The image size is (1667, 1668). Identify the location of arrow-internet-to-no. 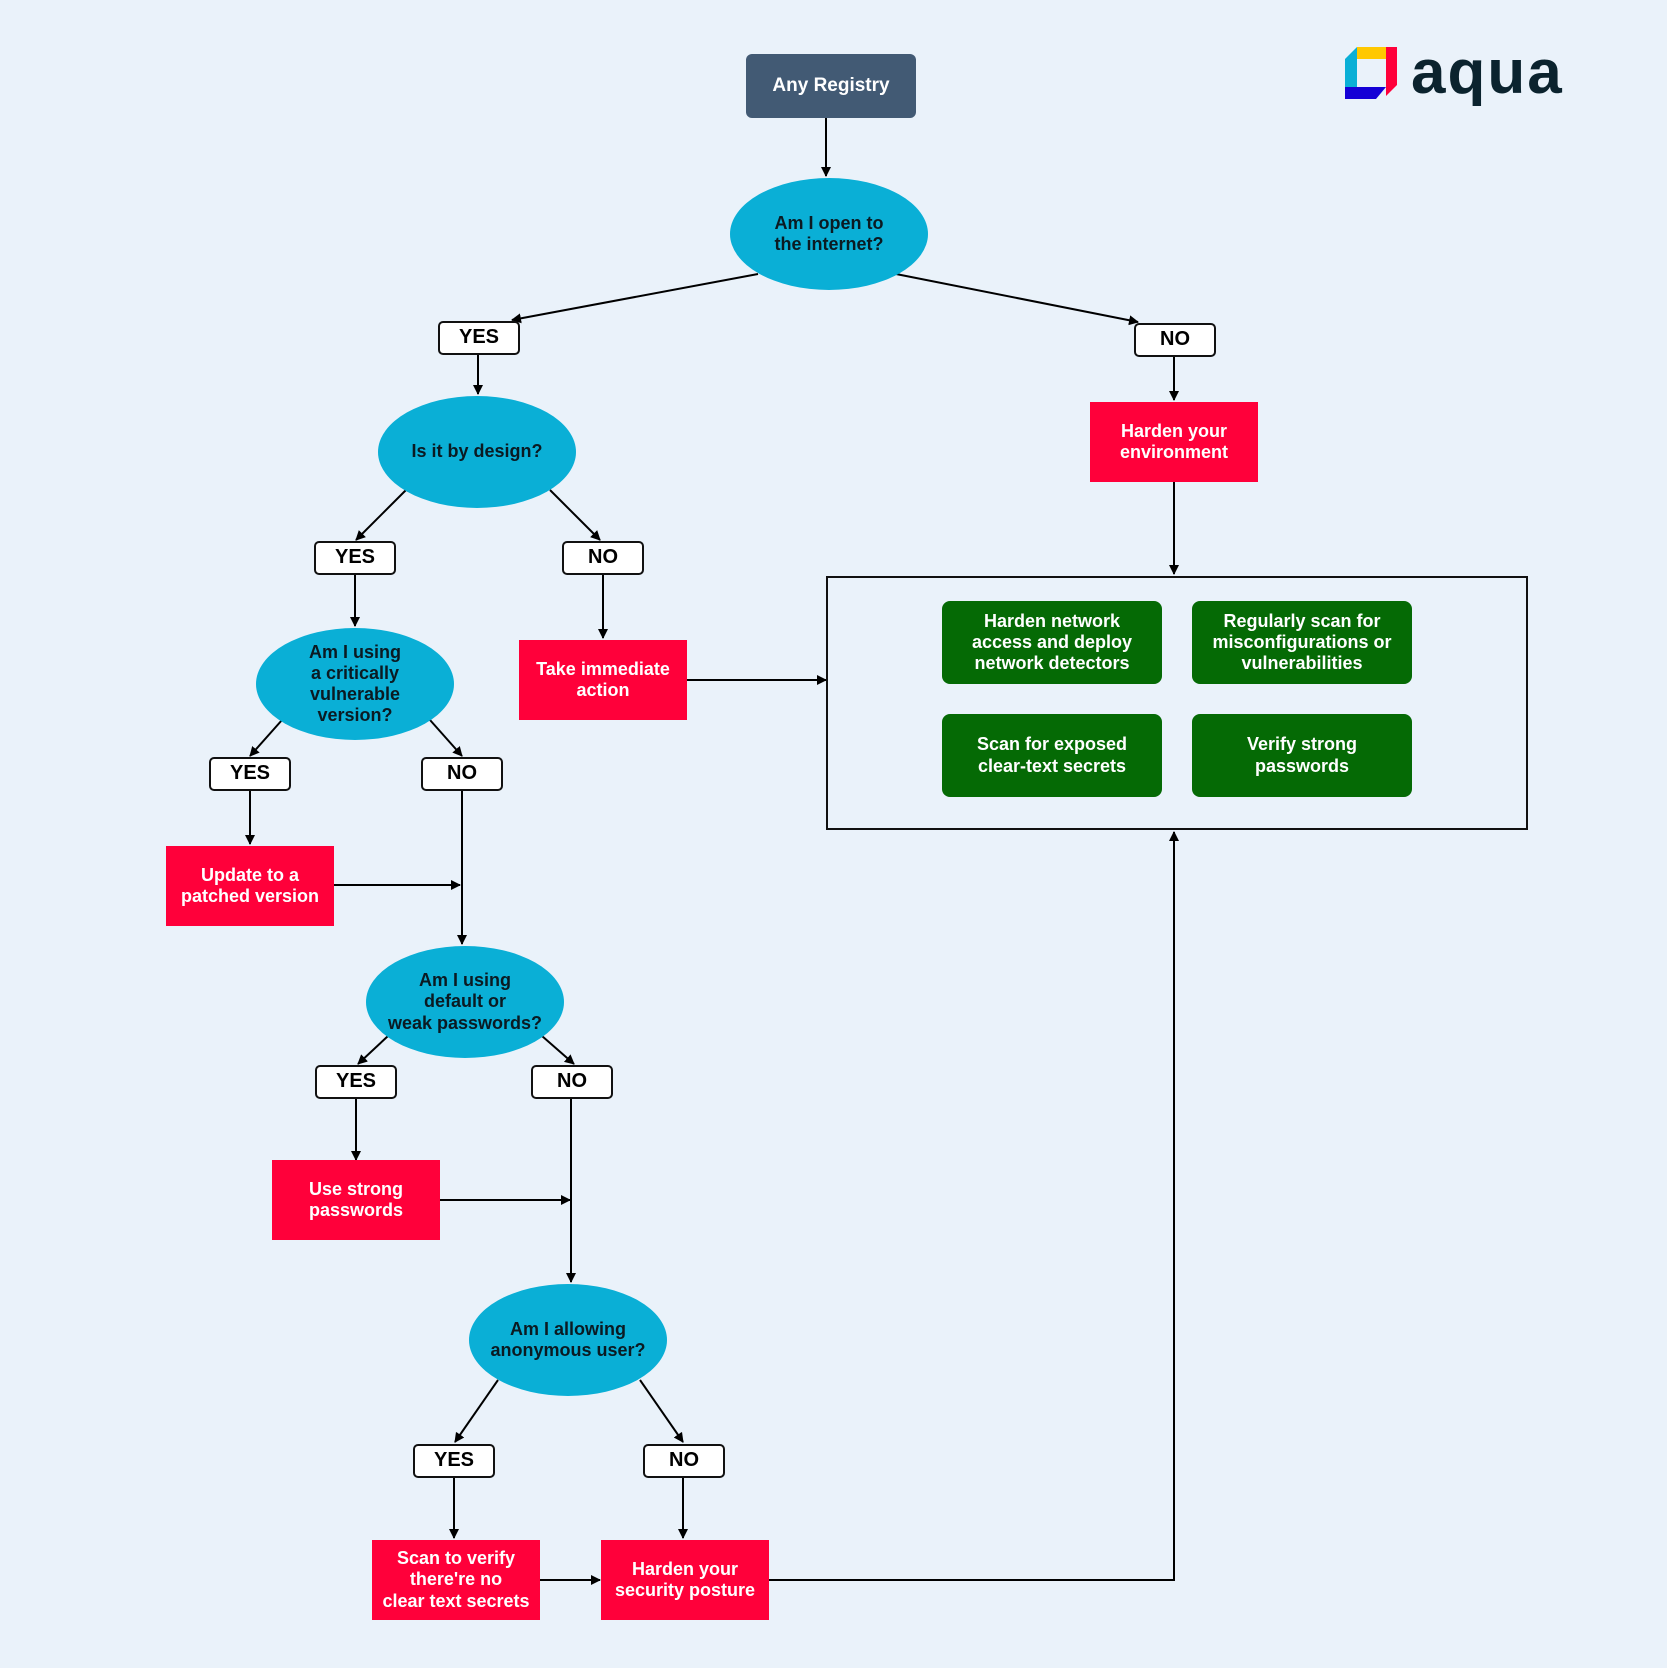
(1017, 299).